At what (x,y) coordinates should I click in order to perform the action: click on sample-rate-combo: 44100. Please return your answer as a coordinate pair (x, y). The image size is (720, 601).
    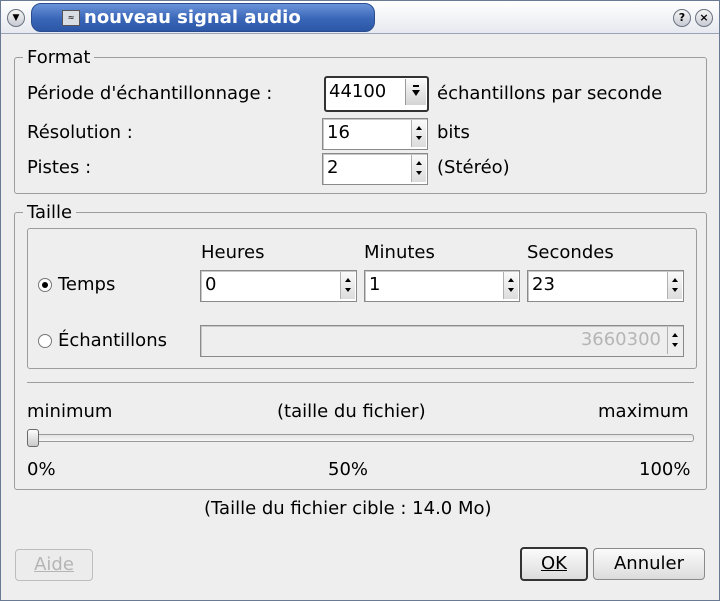
    Looking at the image, I should click on (376, 94).